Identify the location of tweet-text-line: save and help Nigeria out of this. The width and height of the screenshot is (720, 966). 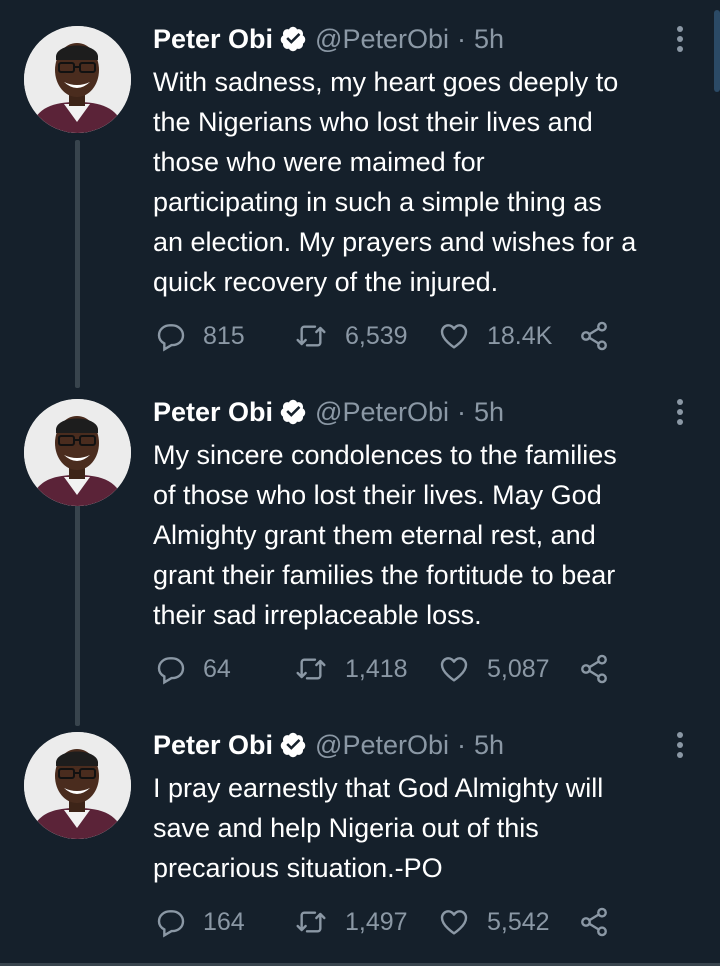
(346, 828).